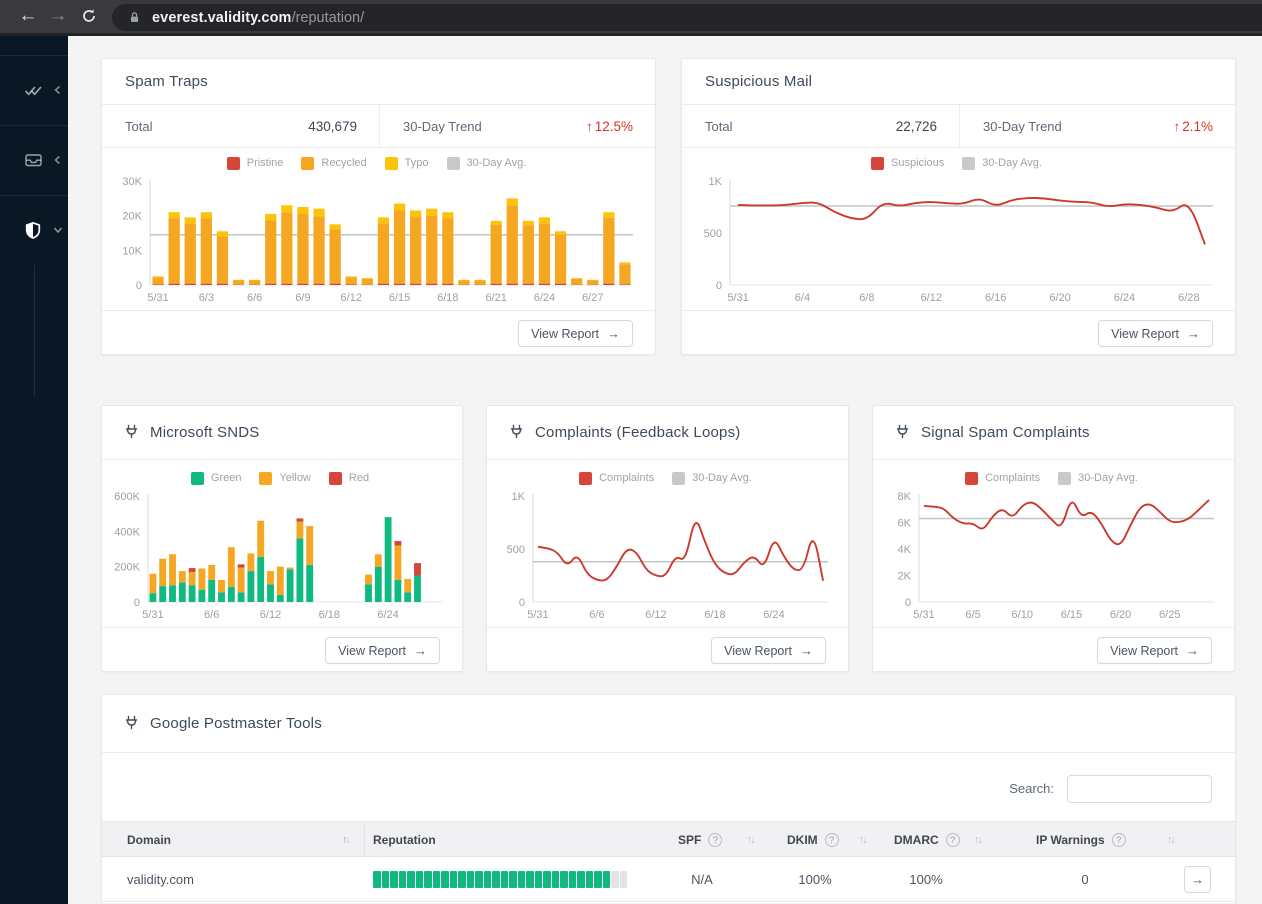 The height and width of the screenshot is (904, 1262). I want to click on column-header-dmarc: DMARC?, so click(927, 840).